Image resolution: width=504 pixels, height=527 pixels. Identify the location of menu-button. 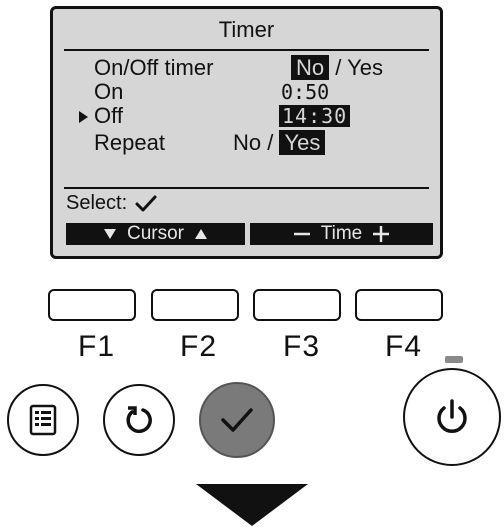
(43, 420).